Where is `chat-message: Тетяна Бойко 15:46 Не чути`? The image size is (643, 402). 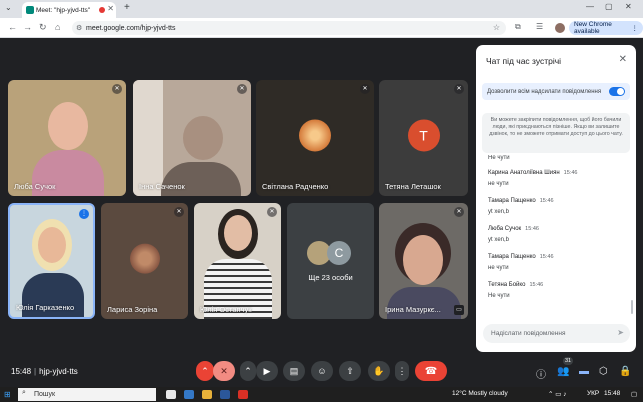
chat-message: Тетяна Бойко 15:46 Не чути is located at coordinates (515, 290).